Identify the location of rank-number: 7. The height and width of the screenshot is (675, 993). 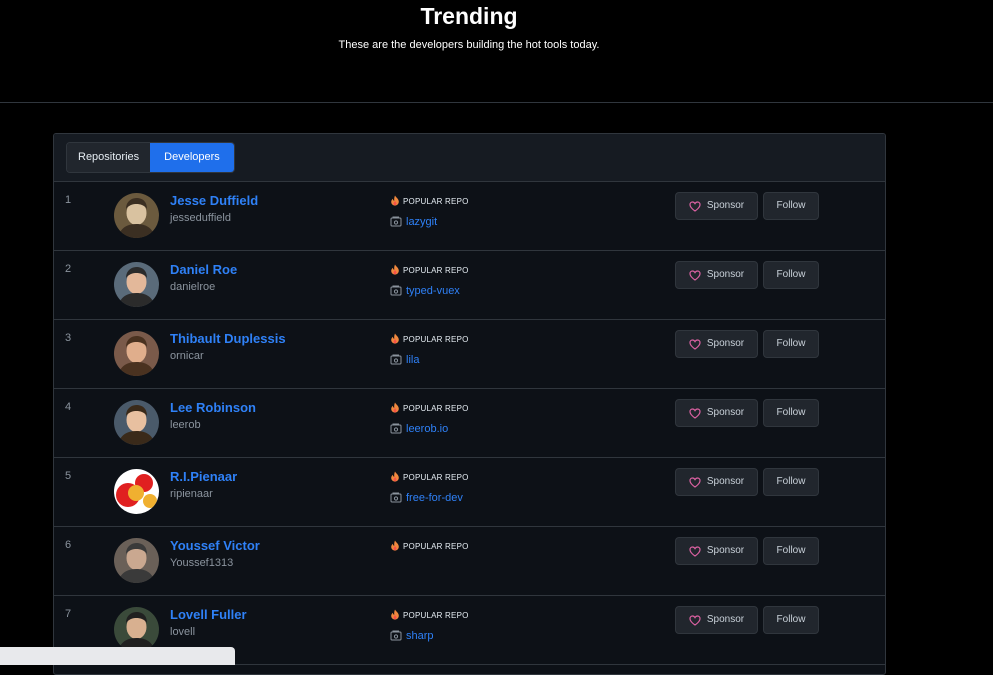
(68, 614).